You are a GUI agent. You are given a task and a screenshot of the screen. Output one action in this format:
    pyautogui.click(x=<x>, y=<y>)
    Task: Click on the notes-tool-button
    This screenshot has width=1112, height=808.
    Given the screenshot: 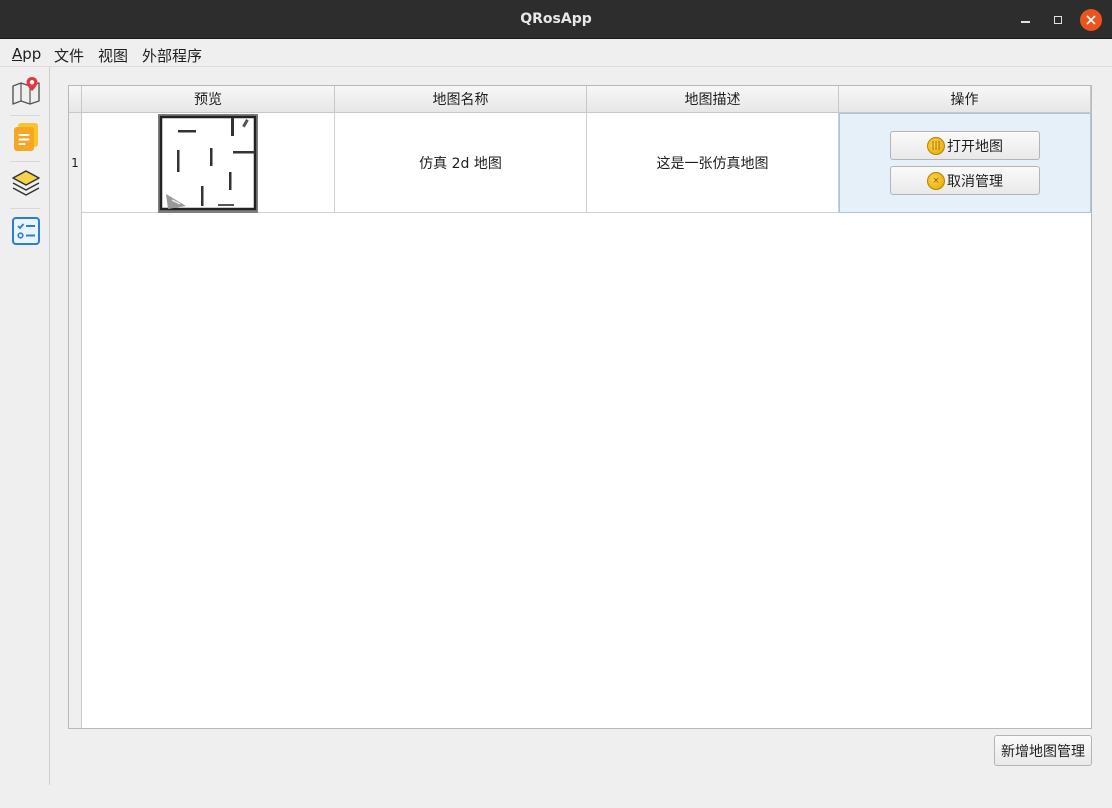 What is the action you would take?
    pyautogui.click(x=26, y=137)
    